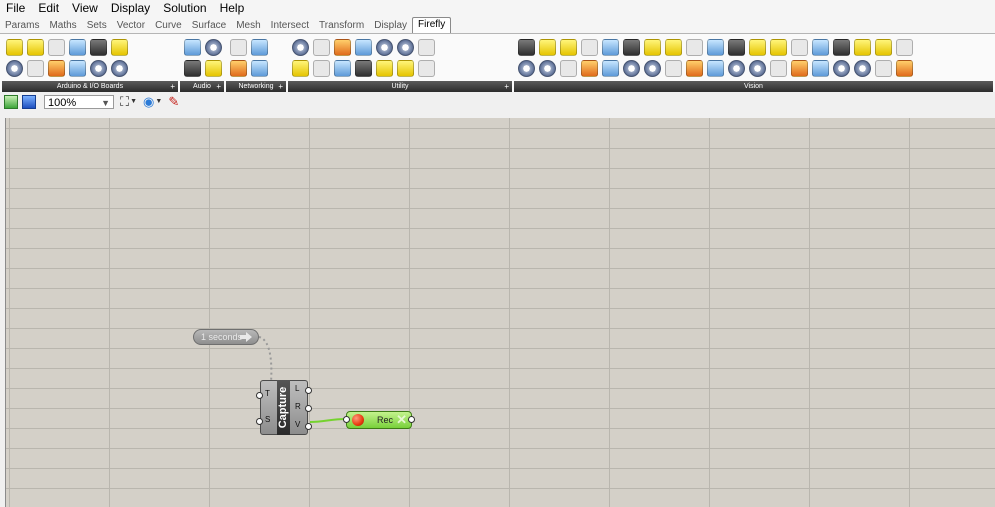 This screenshot has height=507, width=995. I want to click on tab-transform: Transform, so click(341, 26).